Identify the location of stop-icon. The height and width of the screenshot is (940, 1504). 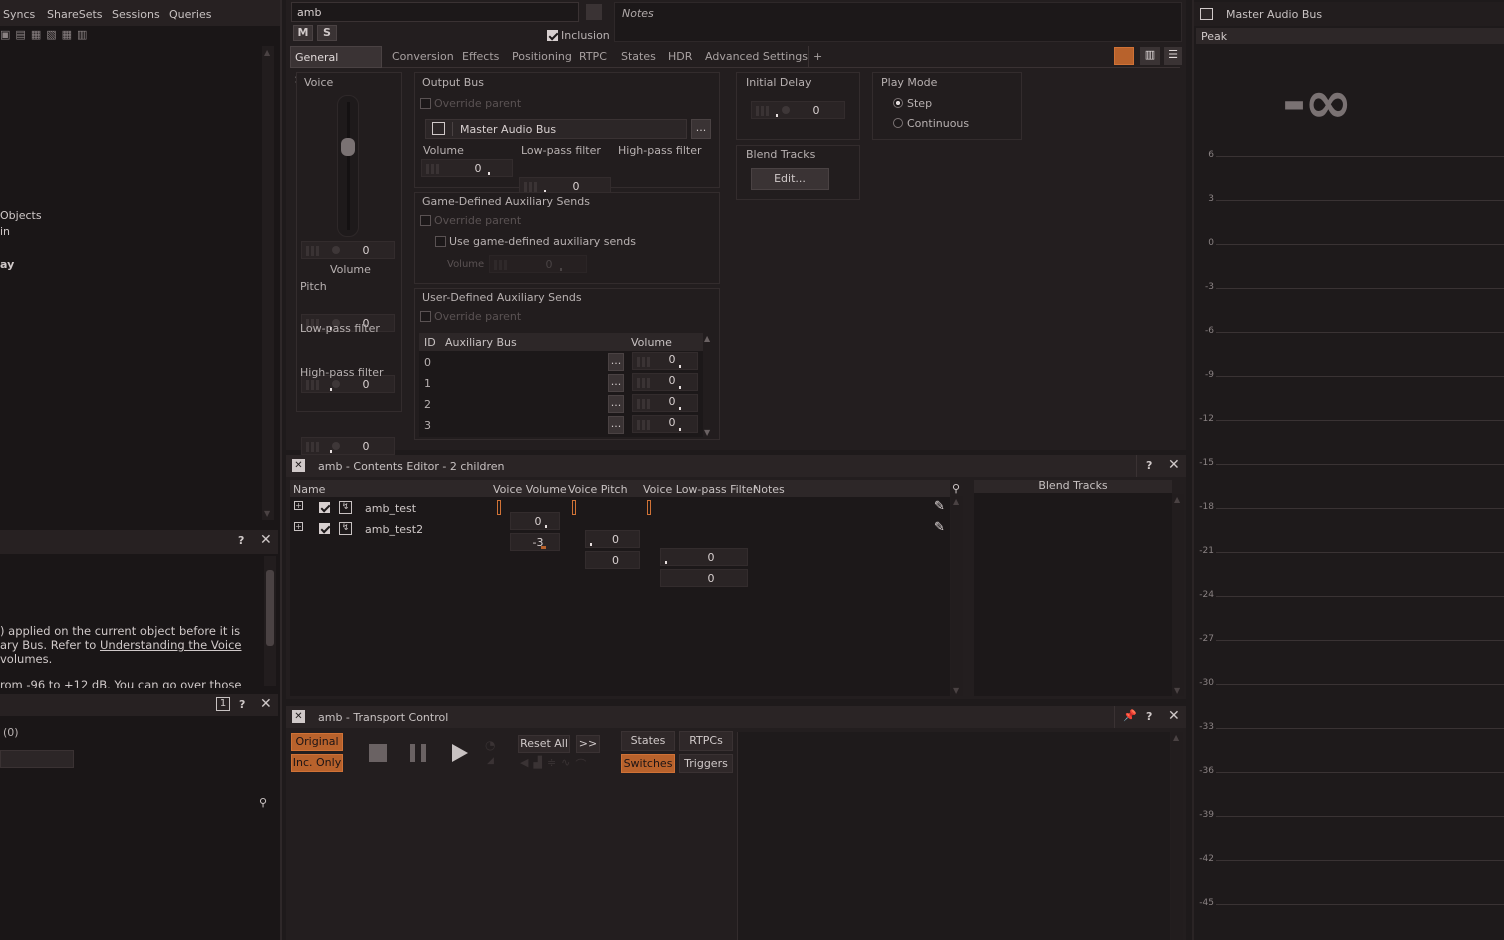
(378, 753).